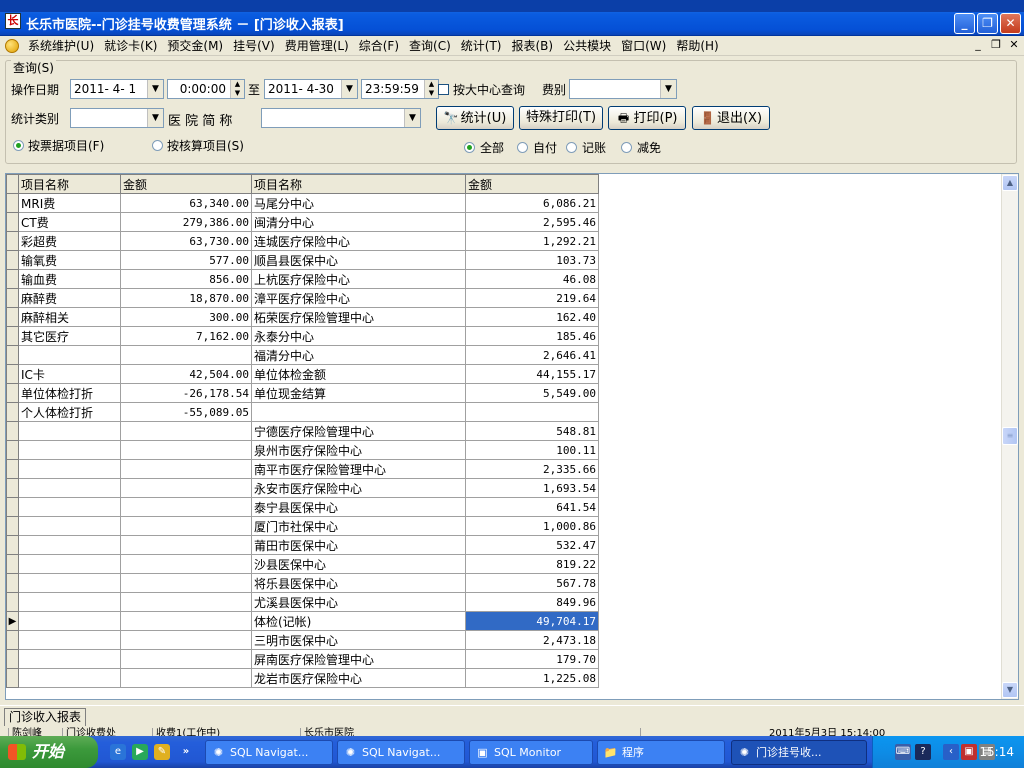 The image size is (1024, 768). Describe the element at coordinates (951, 752) in the screenshot. I see `back-arrow-icon: ‹` at that location.